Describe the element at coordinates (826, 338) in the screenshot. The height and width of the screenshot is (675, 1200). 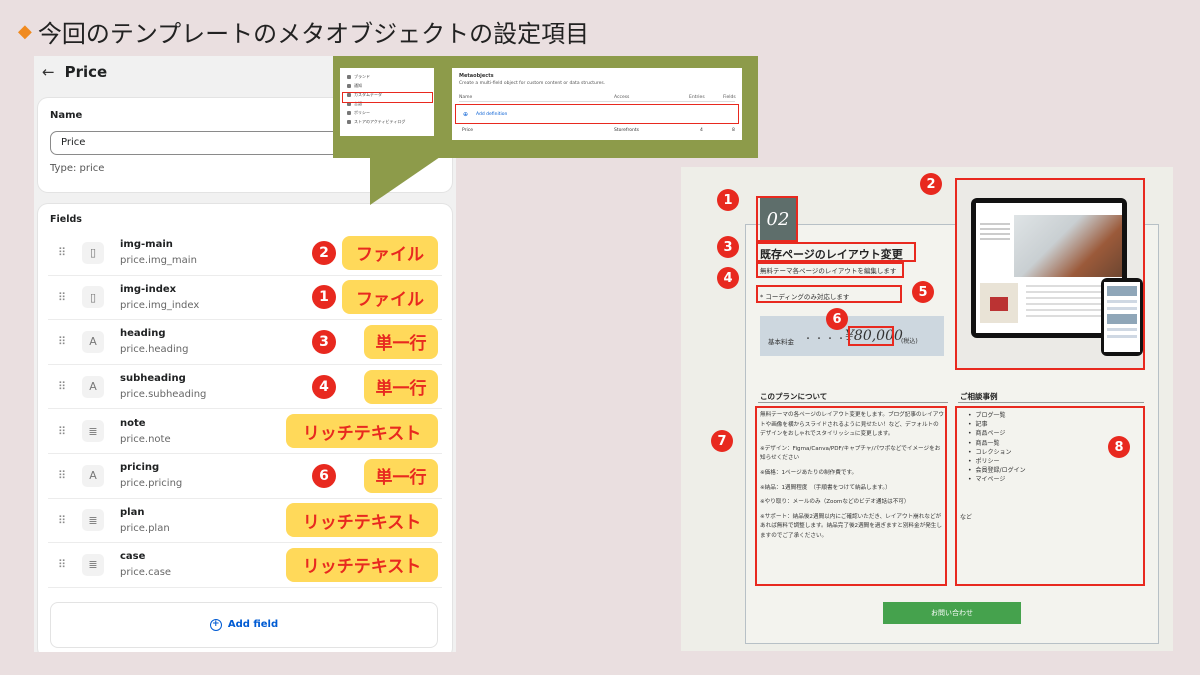
I see `price-dots: ・・・・` at that location.